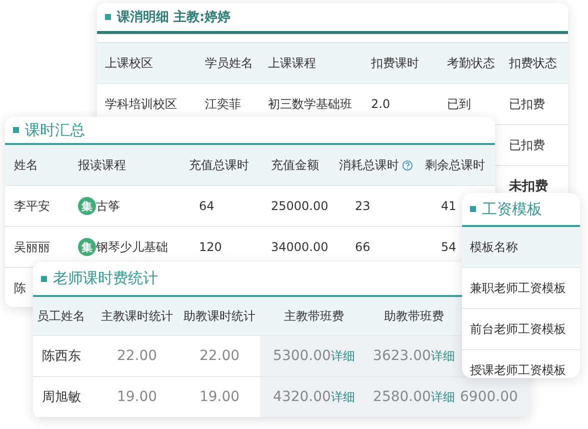  Describe the element at coordinates (219, 165) in the screenshot. I see `column-header: 充值总课时` at that location.